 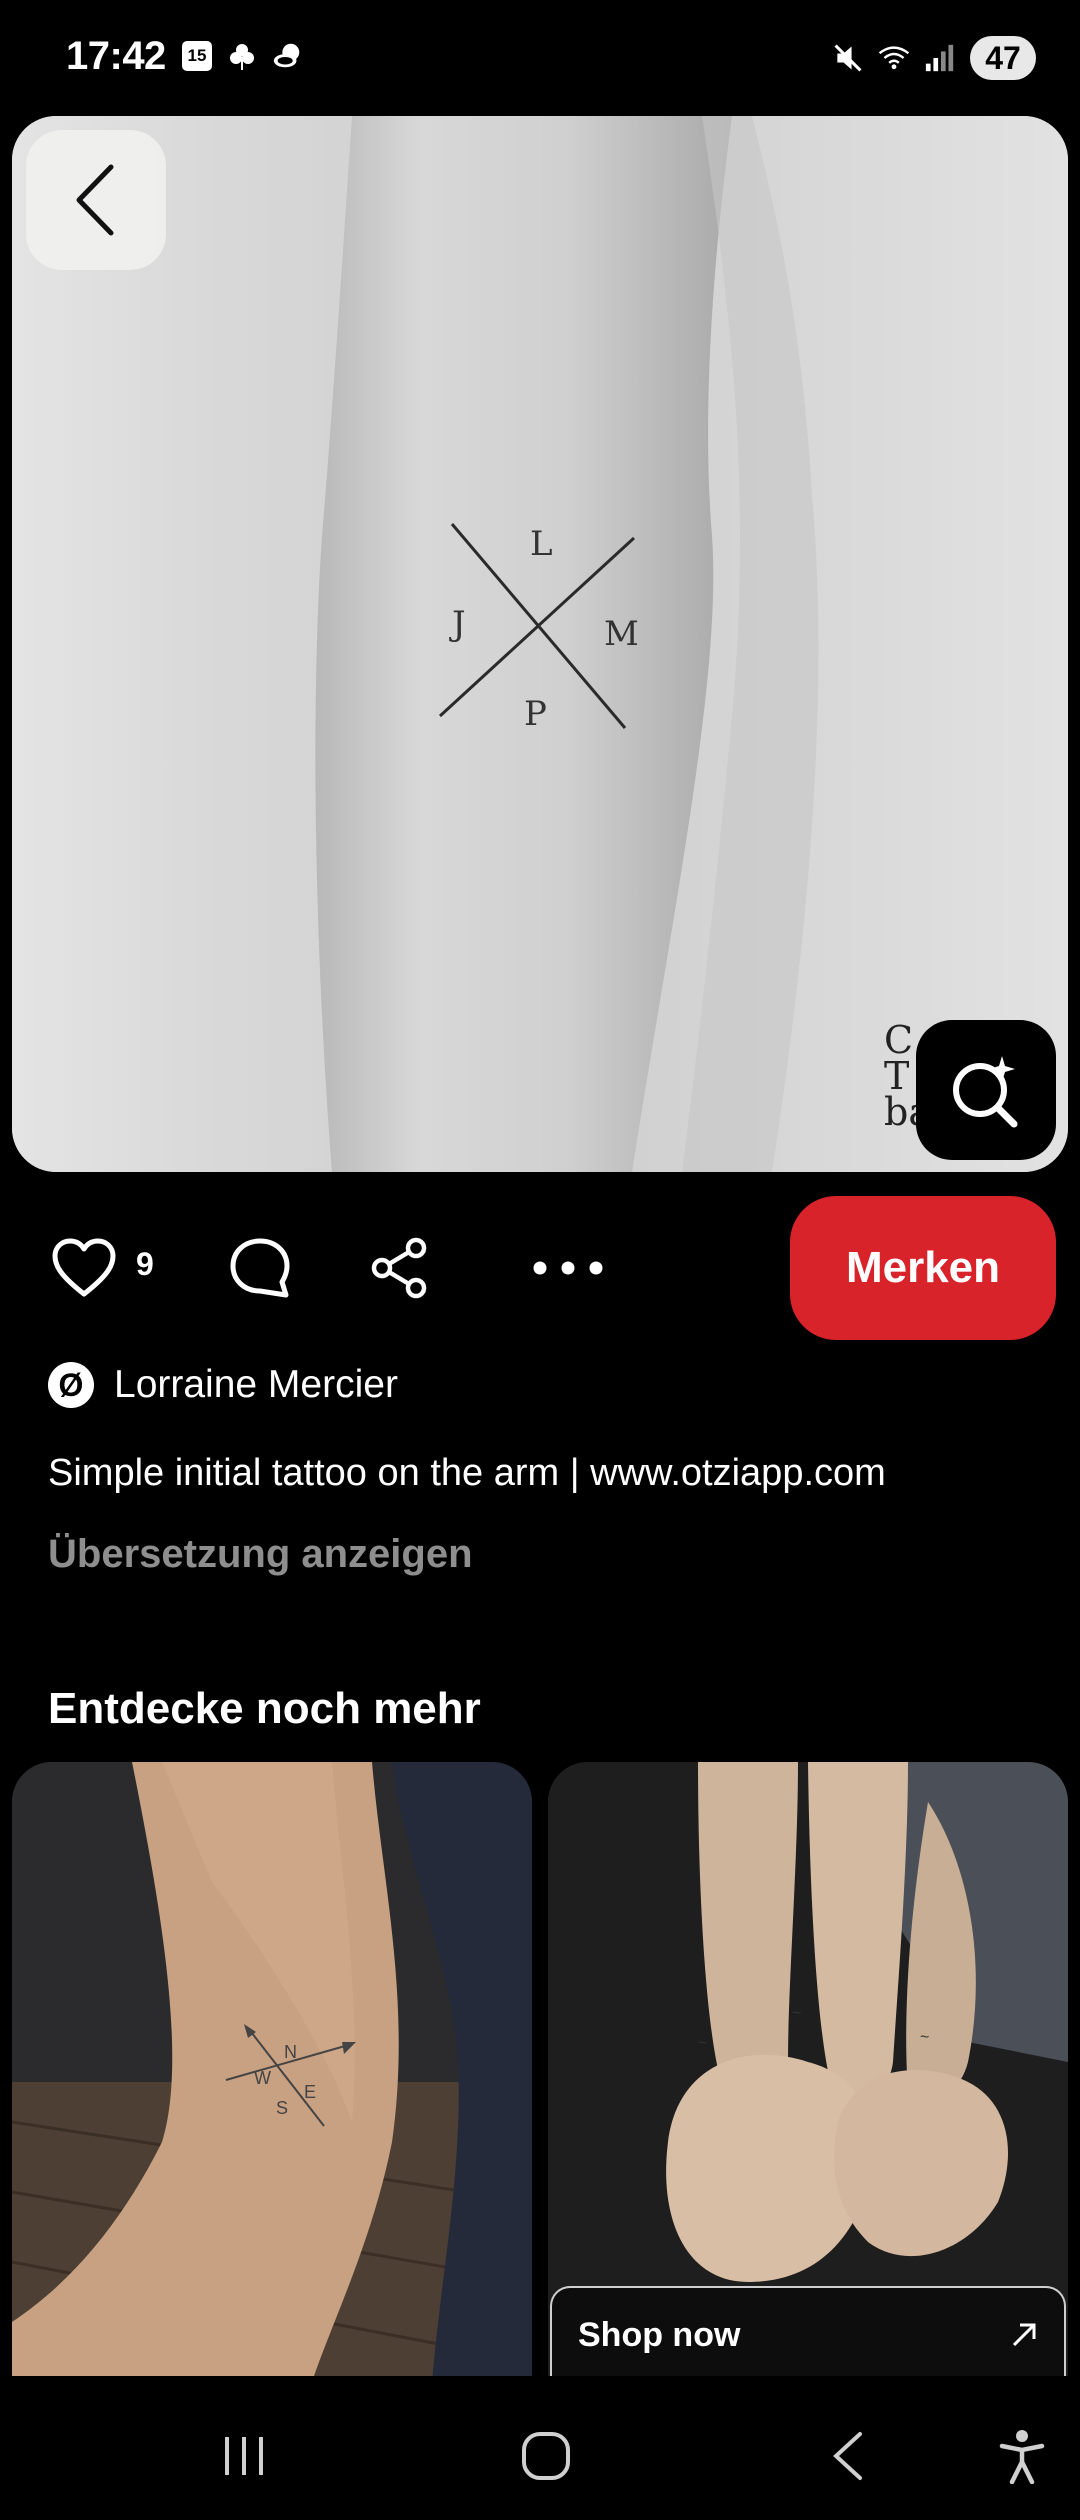 I want to click on system-nav-bar, so click(x=540, y=2448).